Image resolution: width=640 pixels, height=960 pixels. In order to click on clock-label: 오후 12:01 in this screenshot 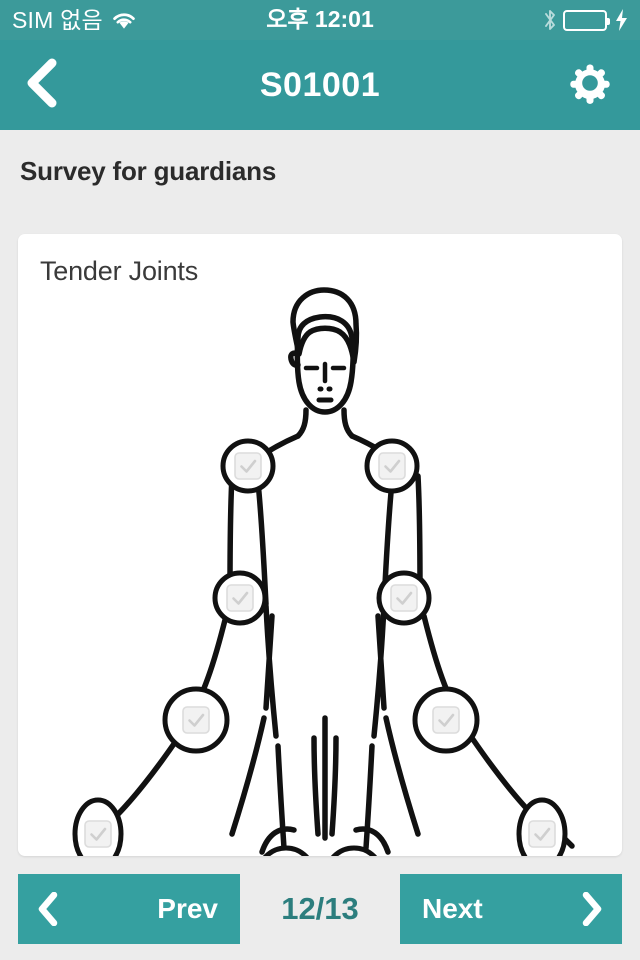, I will do `click(320, 19)`.